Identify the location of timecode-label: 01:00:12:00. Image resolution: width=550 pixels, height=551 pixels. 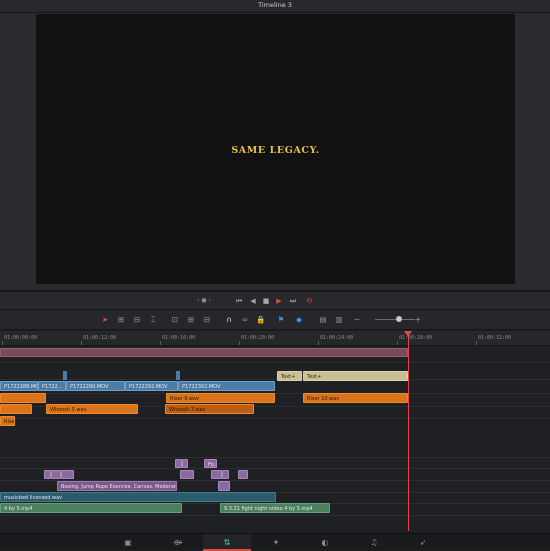
(100, 338).